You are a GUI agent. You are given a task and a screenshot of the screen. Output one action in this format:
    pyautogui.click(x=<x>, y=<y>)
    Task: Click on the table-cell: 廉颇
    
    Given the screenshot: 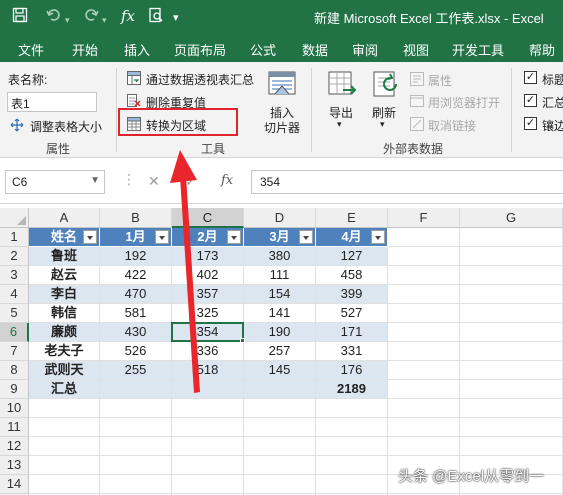 What is the action you would take?
    pyautogui.click(x=64, y=332)
    